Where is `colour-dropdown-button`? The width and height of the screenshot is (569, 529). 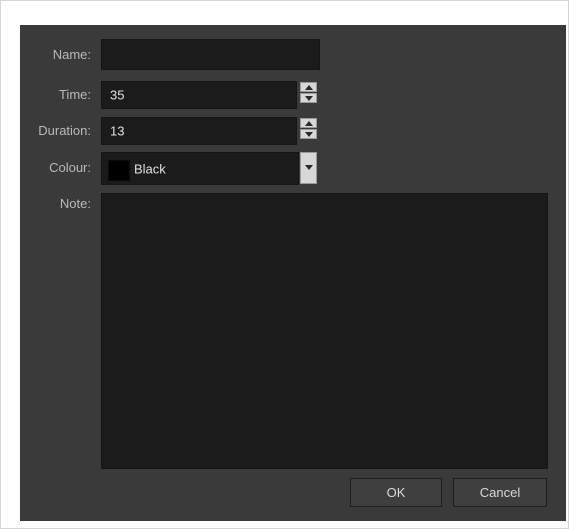
colour-dropdown-button is located at coordinates (308, 168).